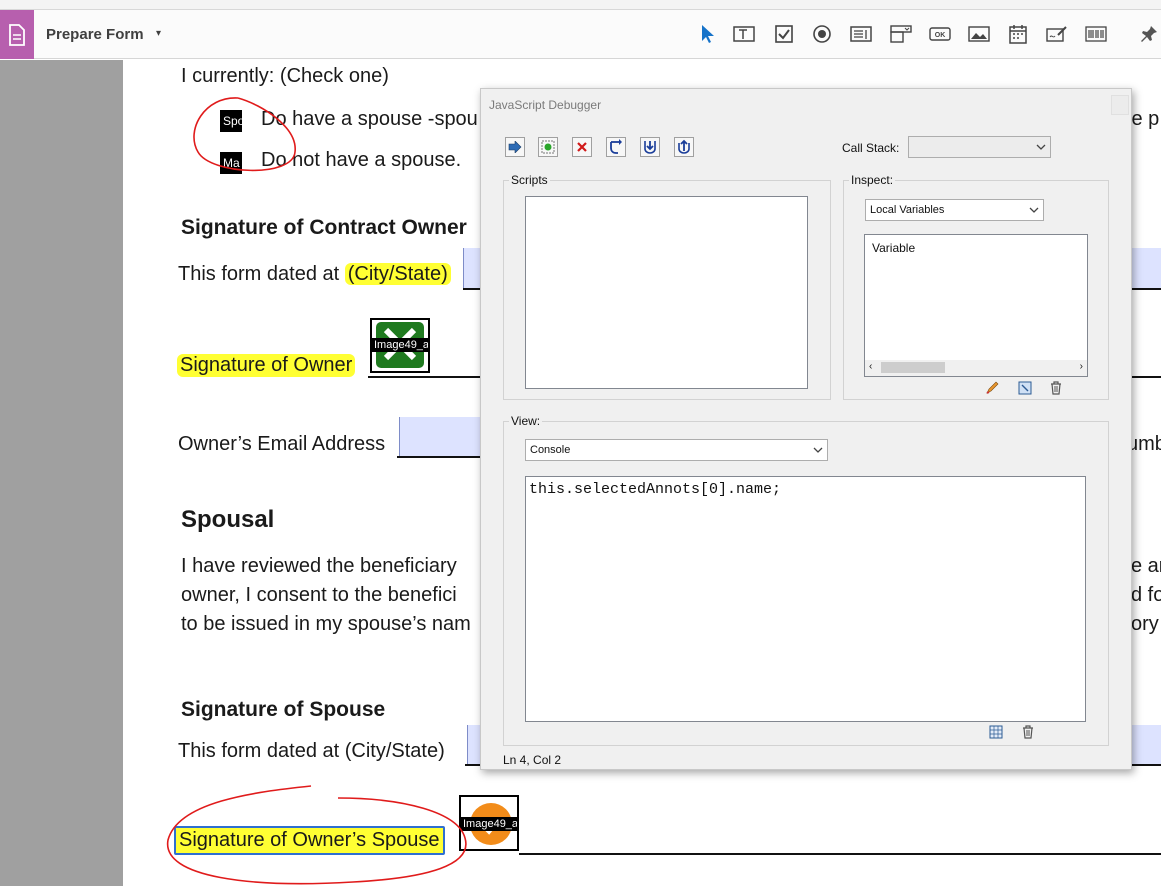  I want to click on select-arrow-icon, so click(707, 34).